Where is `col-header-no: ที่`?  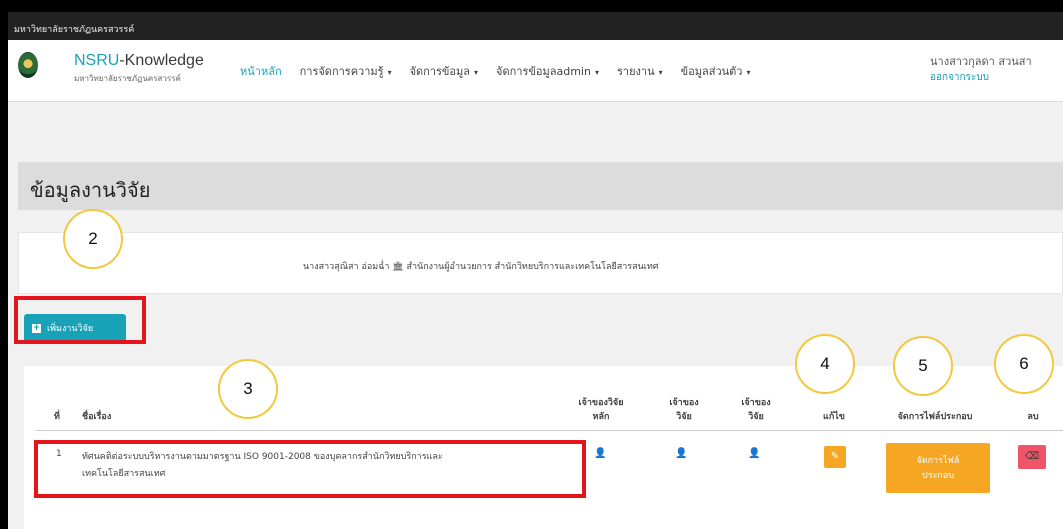 col-header-no: ที่ is located at coordinates (57, 417).